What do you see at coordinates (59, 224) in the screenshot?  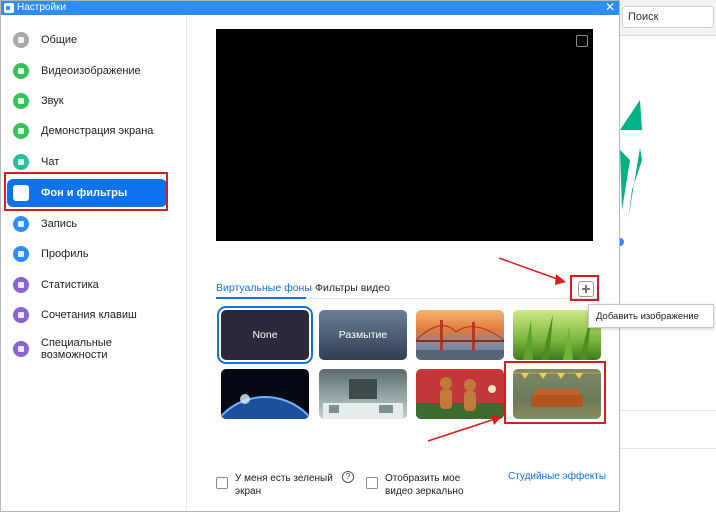 I see `sidebar-item-label: Запись` at bounding box center [59, 224].